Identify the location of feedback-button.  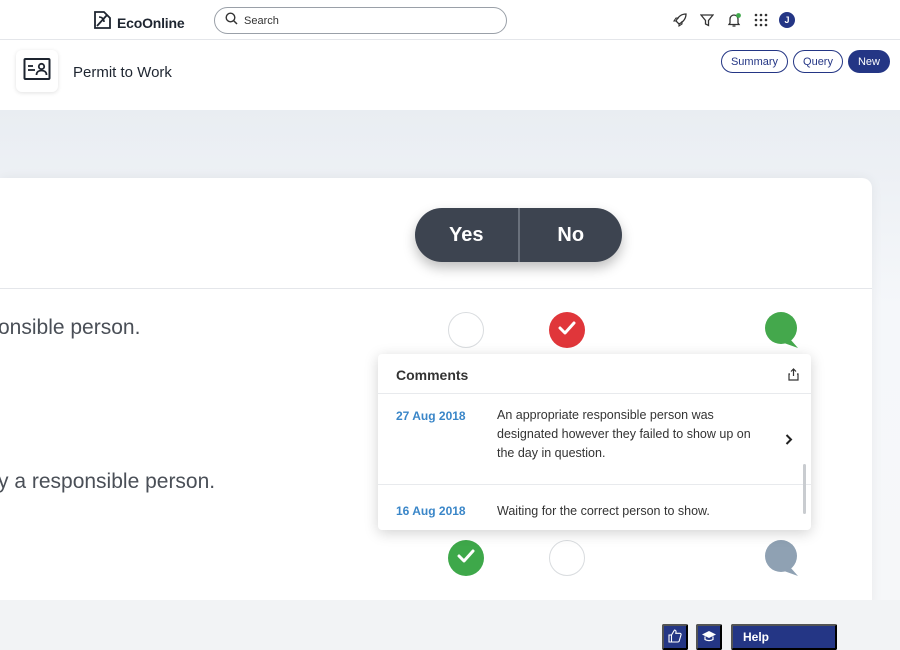
(675, 637).